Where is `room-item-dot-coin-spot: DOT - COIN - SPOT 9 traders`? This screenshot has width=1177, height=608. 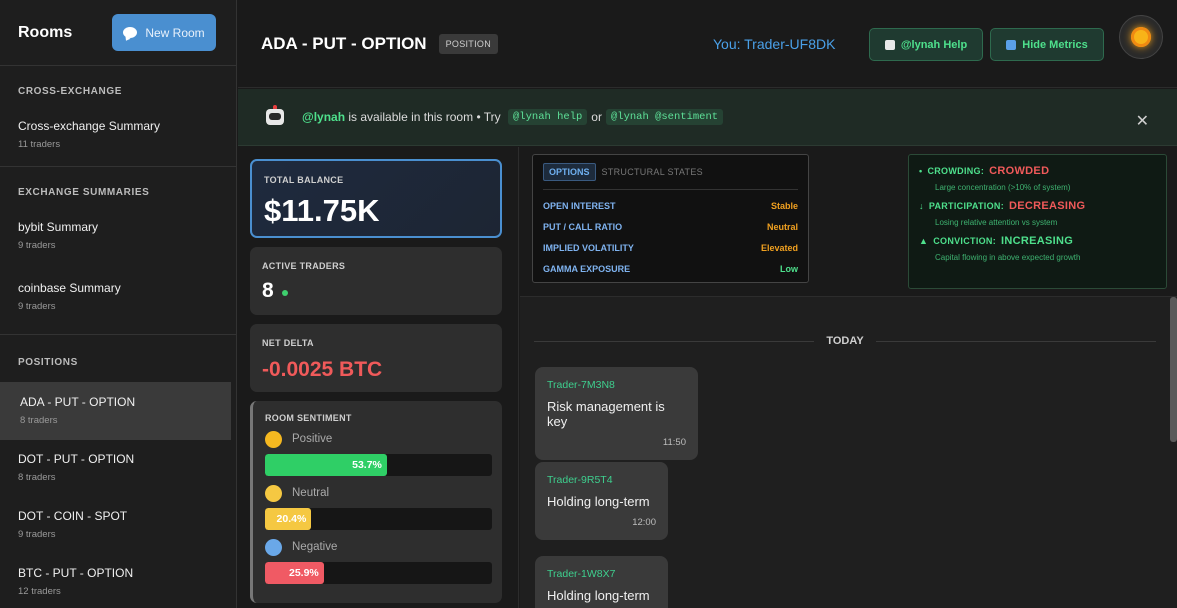 room-item-dot-coin-spot: DOT - COIN - SPOT 9 traders is located at coordinates (118, 525).